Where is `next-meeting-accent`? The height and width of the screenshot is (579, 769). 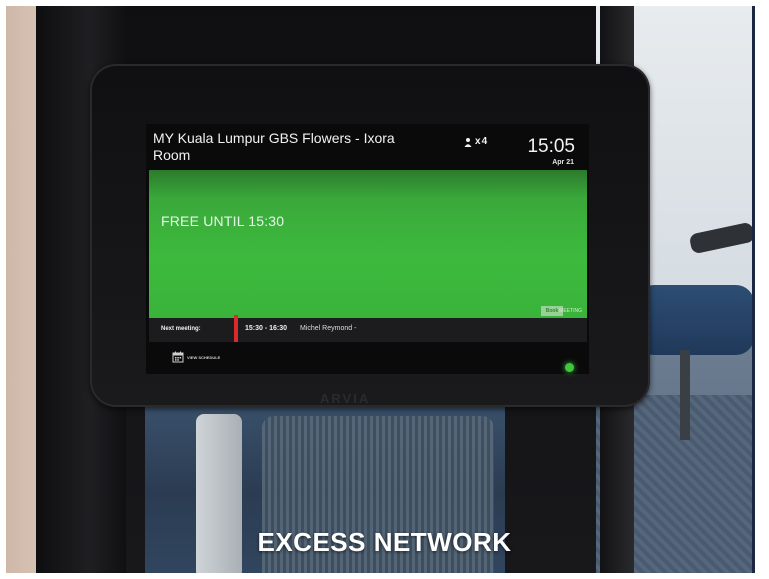
next-meeting-accent is located at coordinates (236, 328).